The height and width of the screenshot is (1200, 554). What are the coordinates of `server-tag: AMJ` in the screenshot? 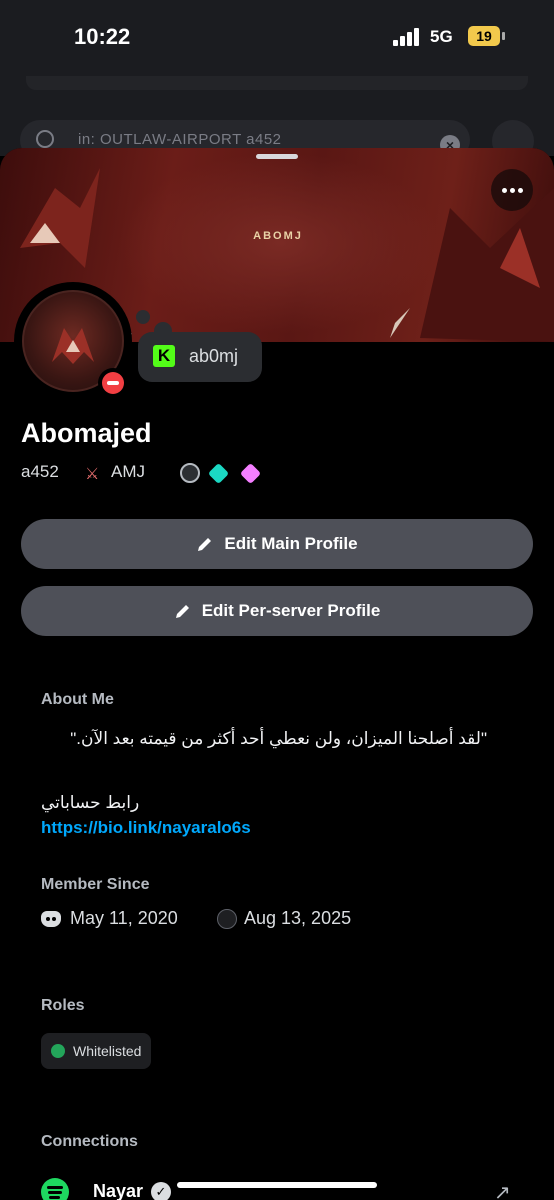 It's located at (128, 472).